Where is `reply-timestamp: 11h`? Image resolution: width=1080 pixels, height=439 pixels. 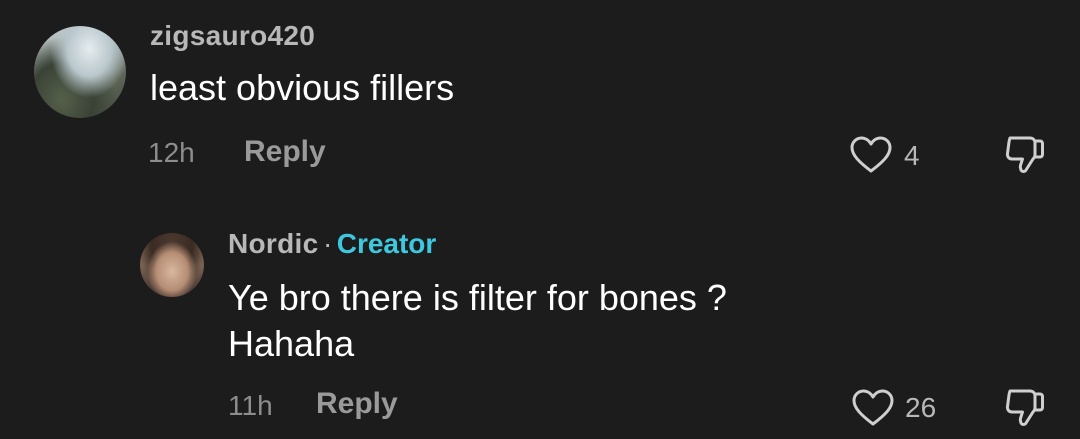
reply-timestamp: 11h is located at coordinates (250, 405).